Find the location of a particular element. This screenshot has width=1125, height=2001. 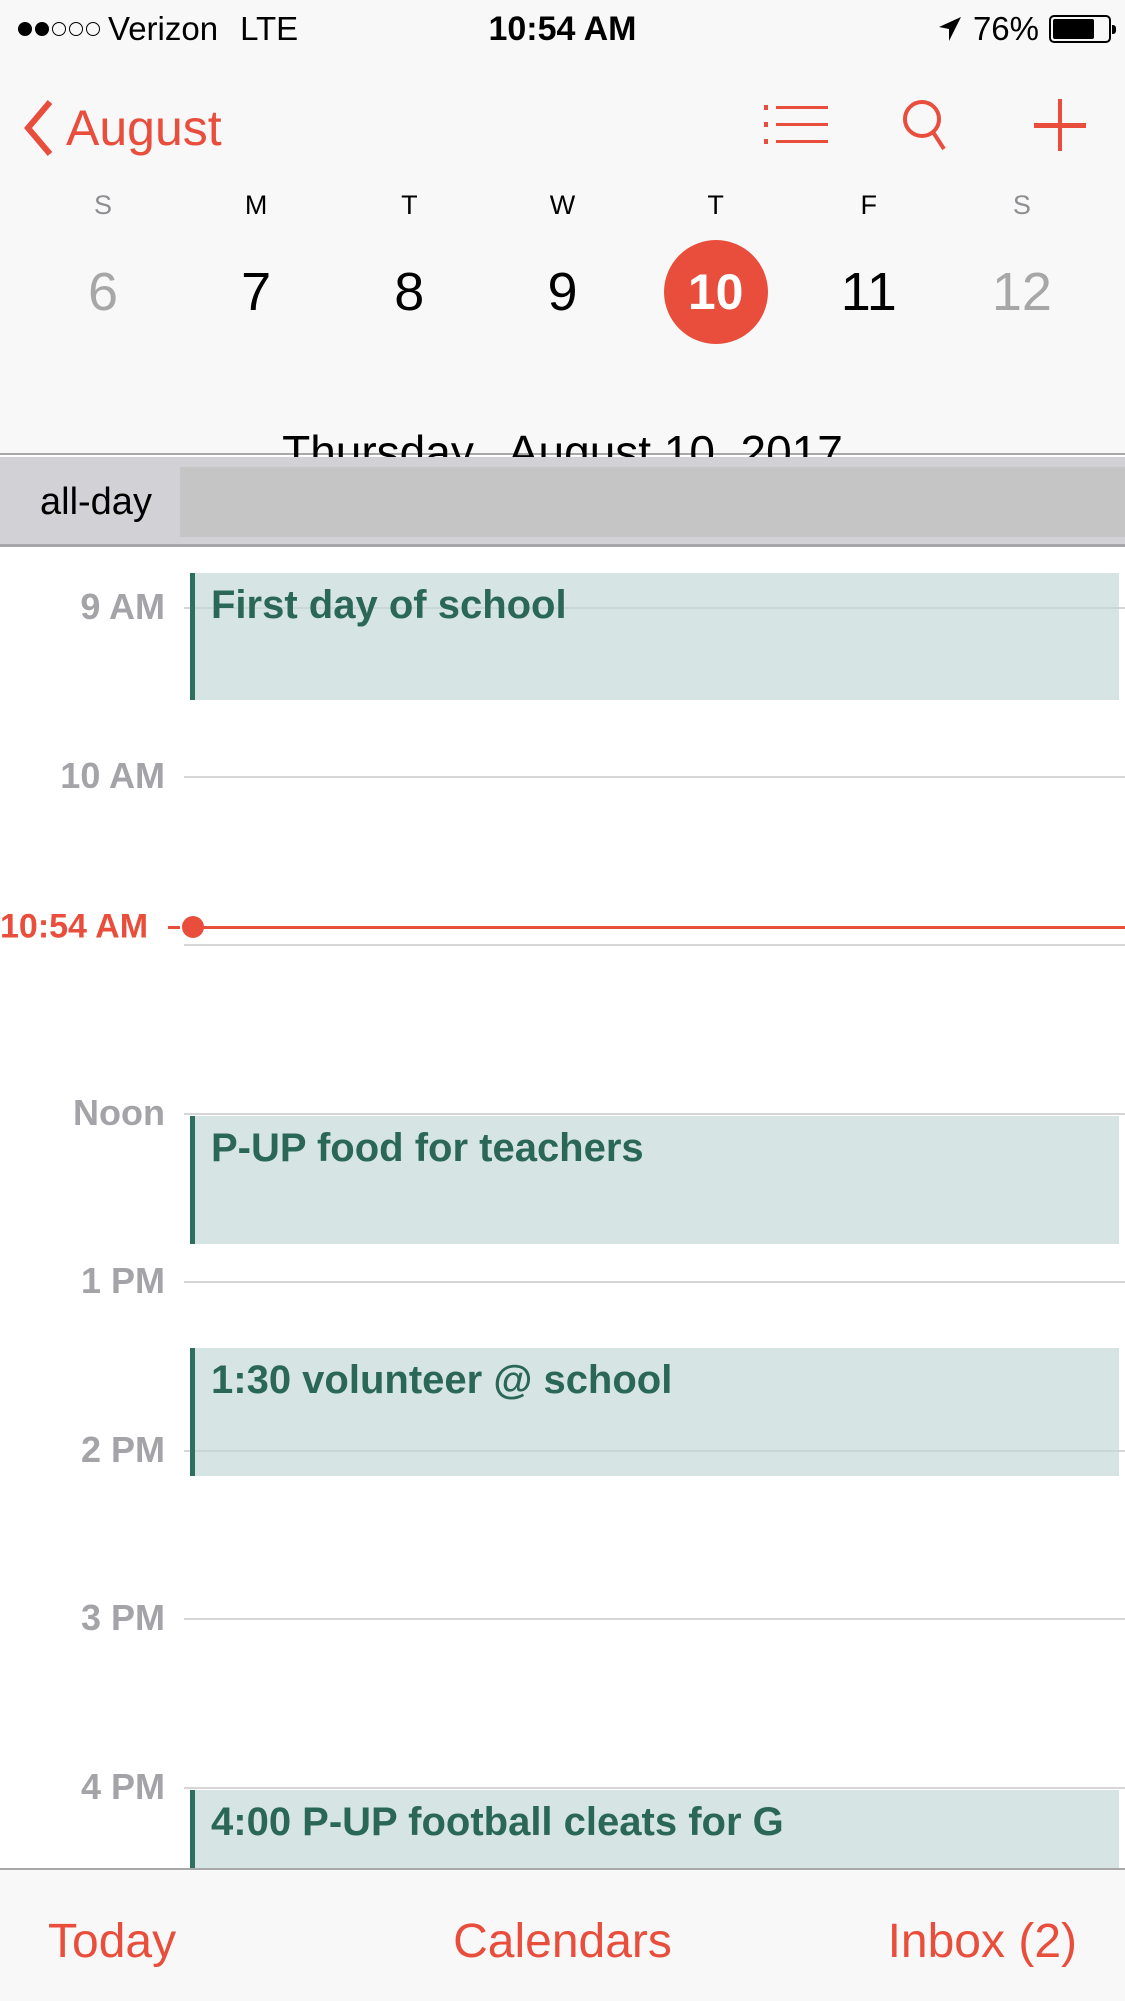

search-button is located at coordinates (928, 125).